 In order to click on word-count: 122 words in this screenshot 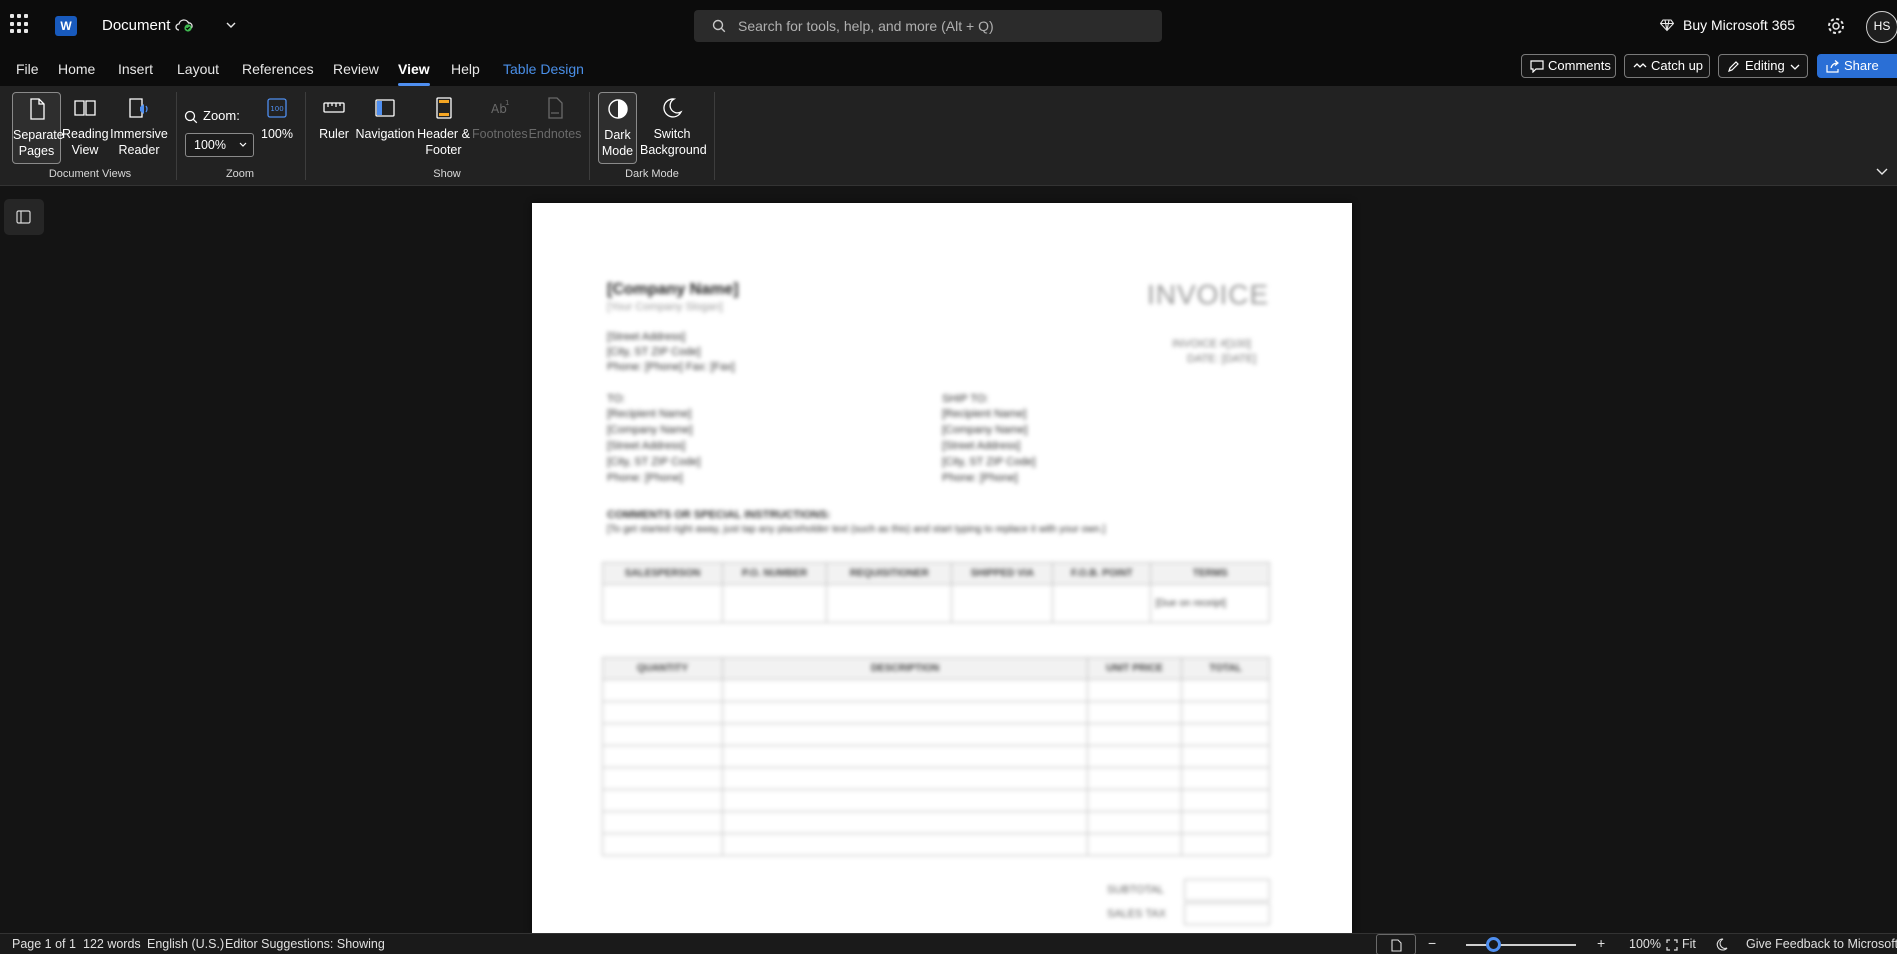, I will do `click(112, 944)`.